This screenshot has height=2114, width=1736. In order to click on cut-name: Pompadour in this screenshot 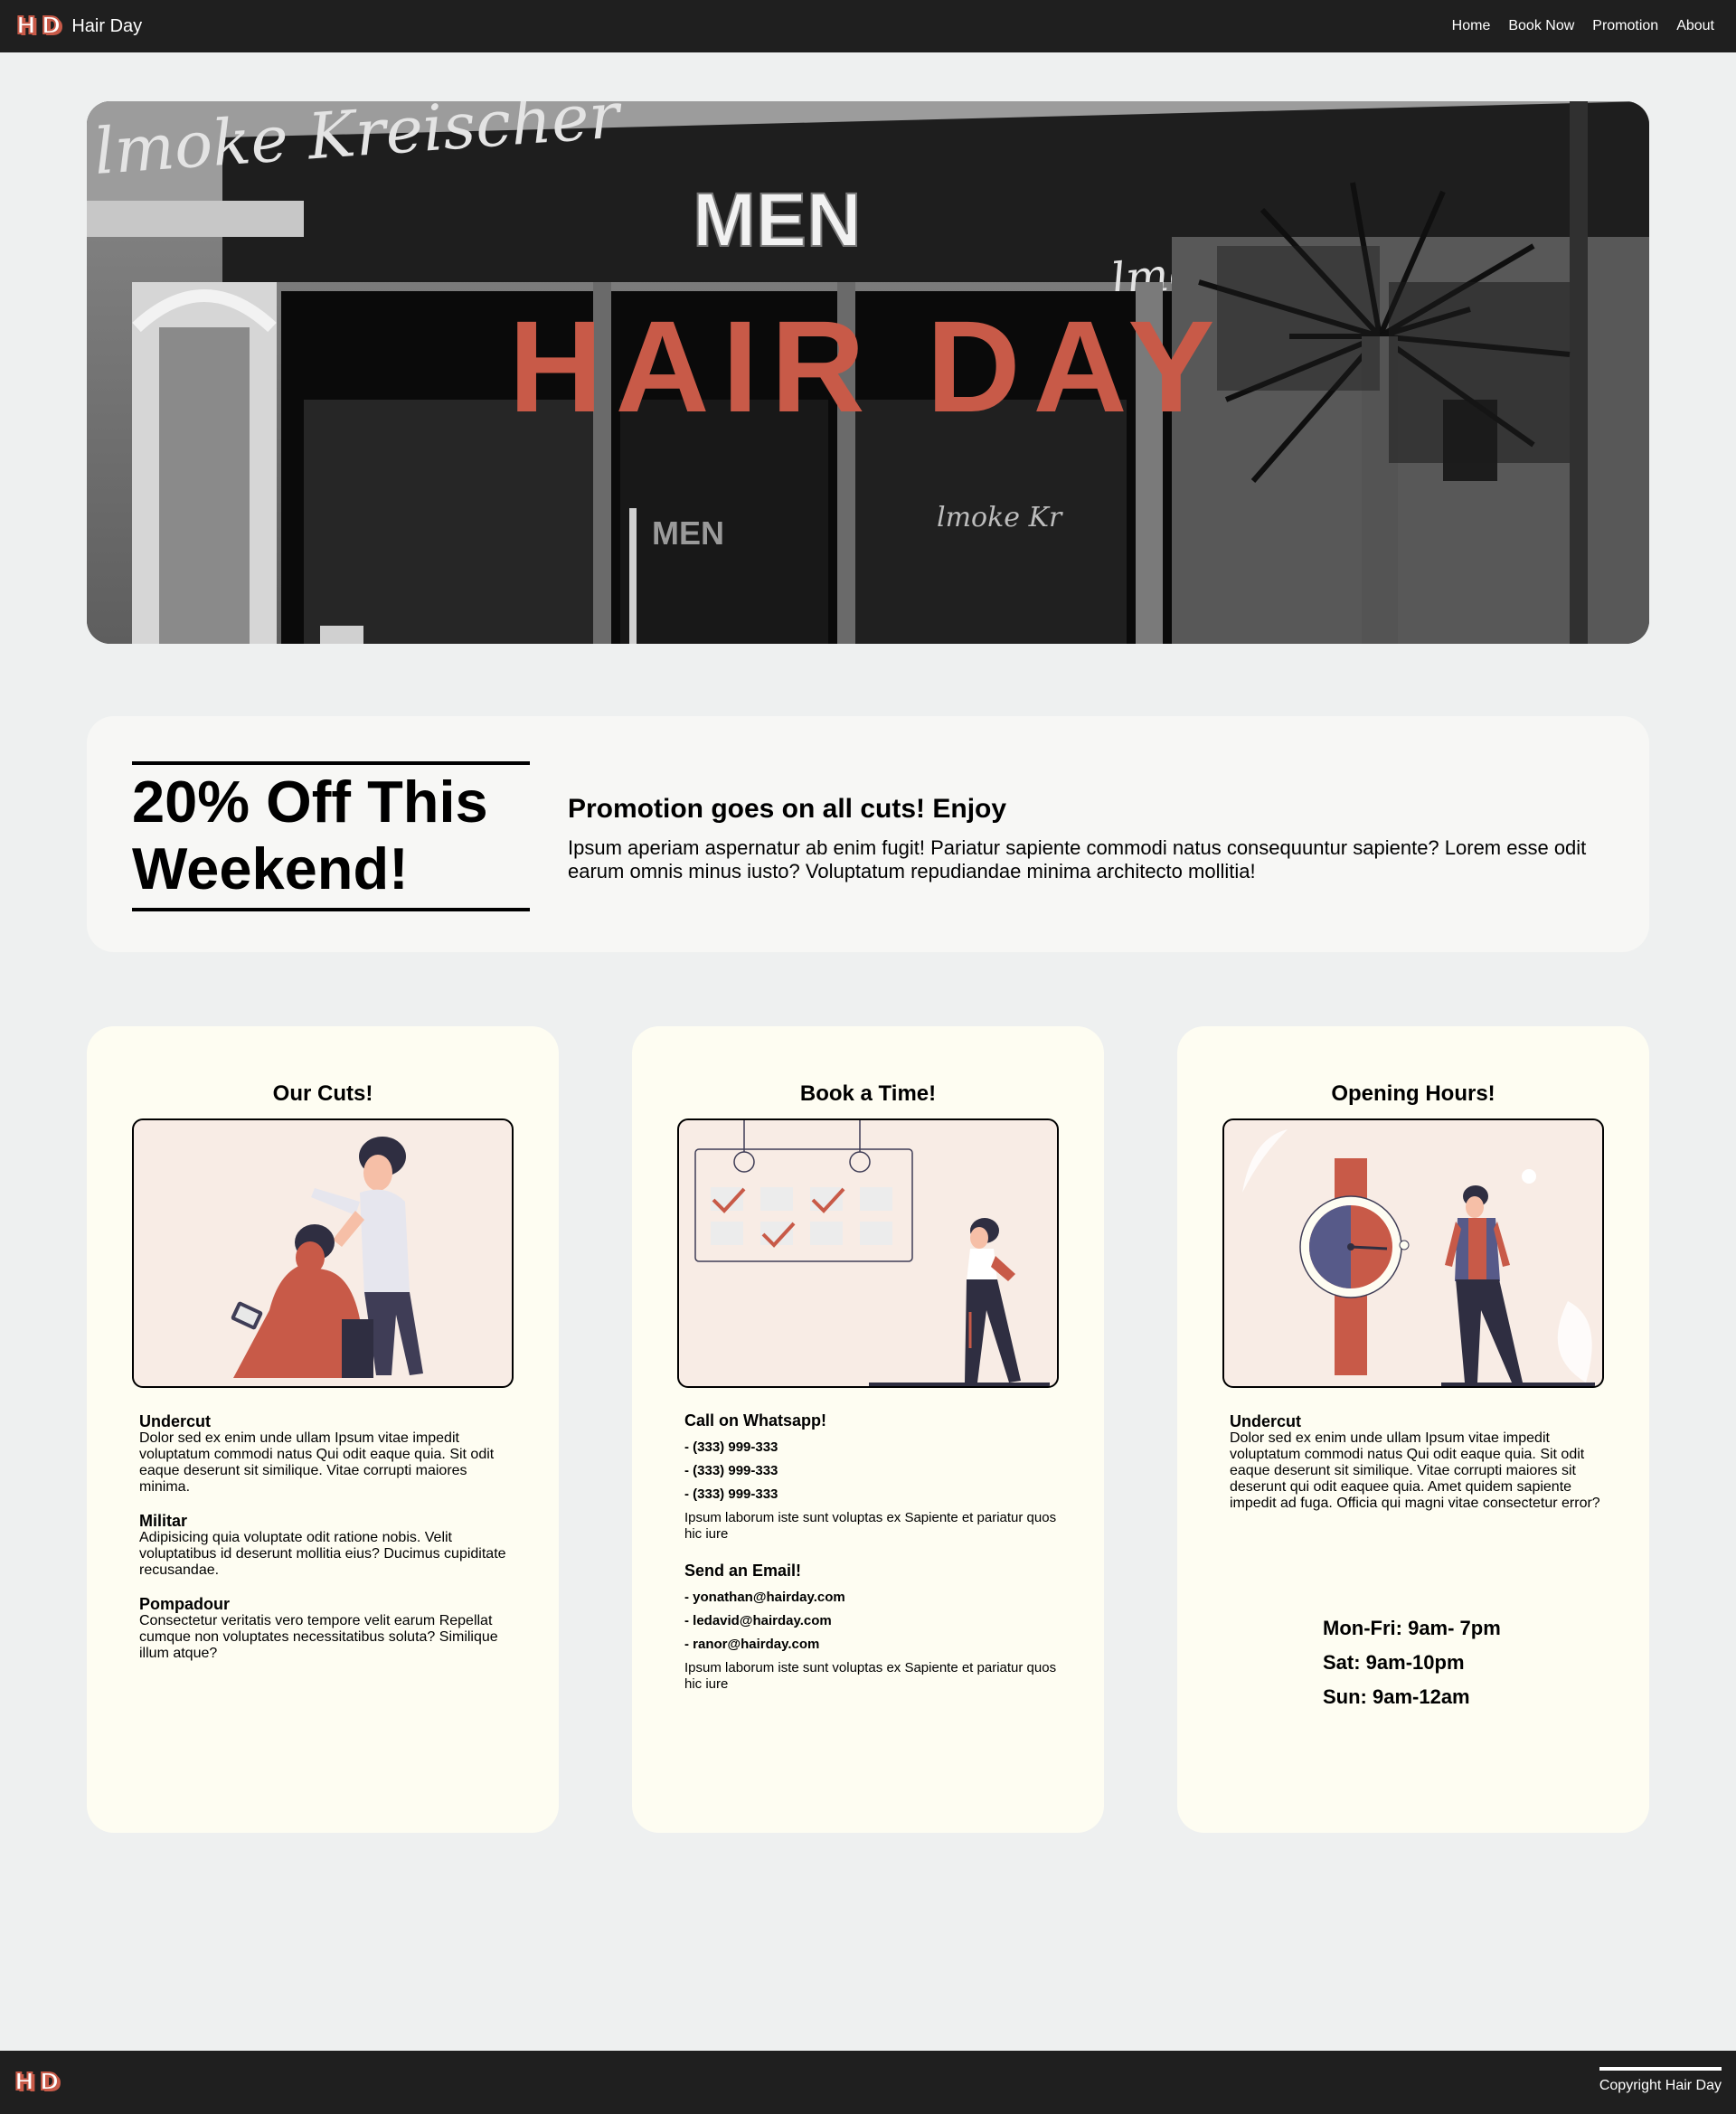, I will do `click(185, 1604)`.